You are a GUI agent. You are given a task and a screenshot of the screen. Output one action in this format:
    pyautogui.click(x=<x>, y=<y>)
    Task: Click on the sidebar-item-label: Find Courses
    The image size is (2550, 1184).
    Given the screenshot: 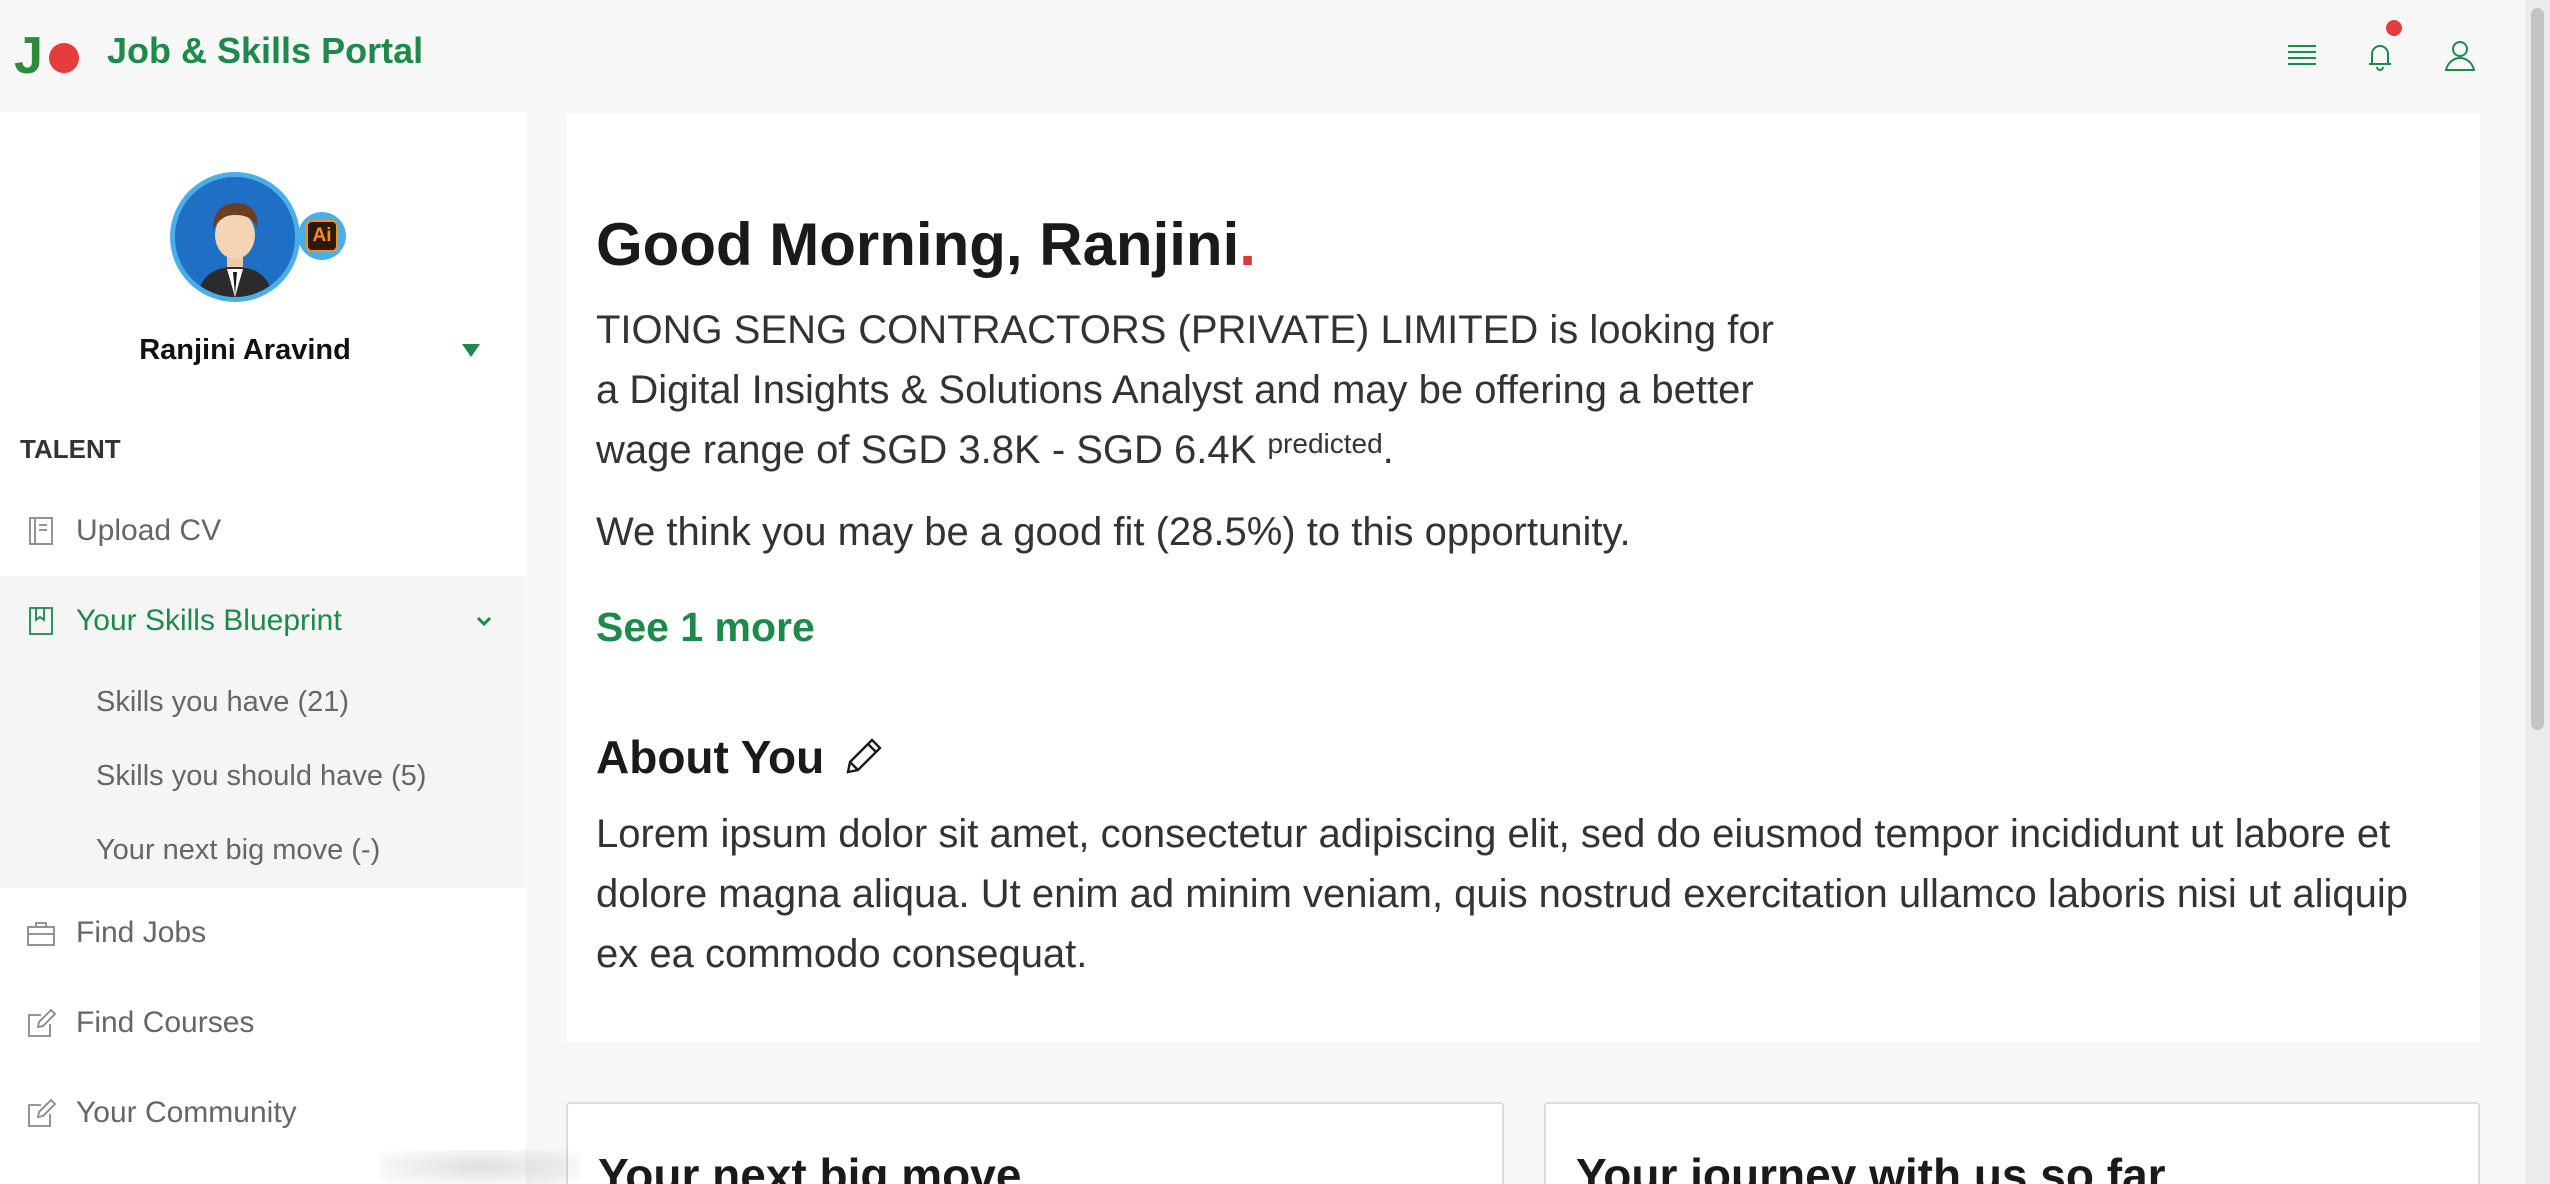 What is the action you would take?
    pyautogui.click(x=165, y=1022)
    